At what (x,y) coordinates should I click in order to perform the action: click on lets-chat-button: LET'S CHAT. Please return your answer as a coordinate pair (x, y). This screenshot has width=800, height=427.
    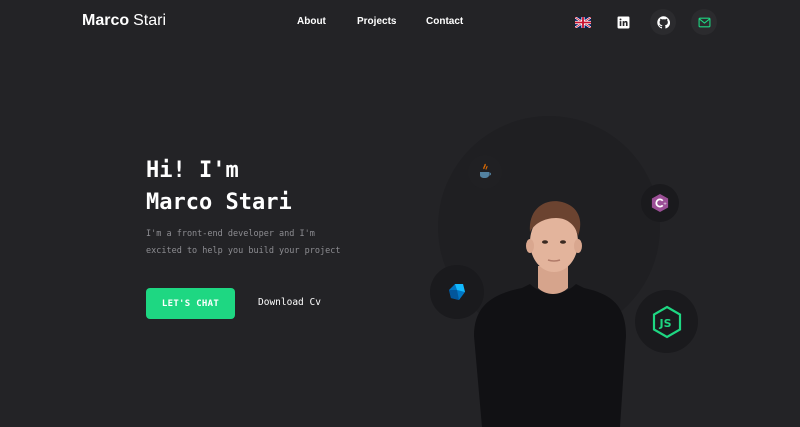
    Looking at the image, I should click on (190, 303).